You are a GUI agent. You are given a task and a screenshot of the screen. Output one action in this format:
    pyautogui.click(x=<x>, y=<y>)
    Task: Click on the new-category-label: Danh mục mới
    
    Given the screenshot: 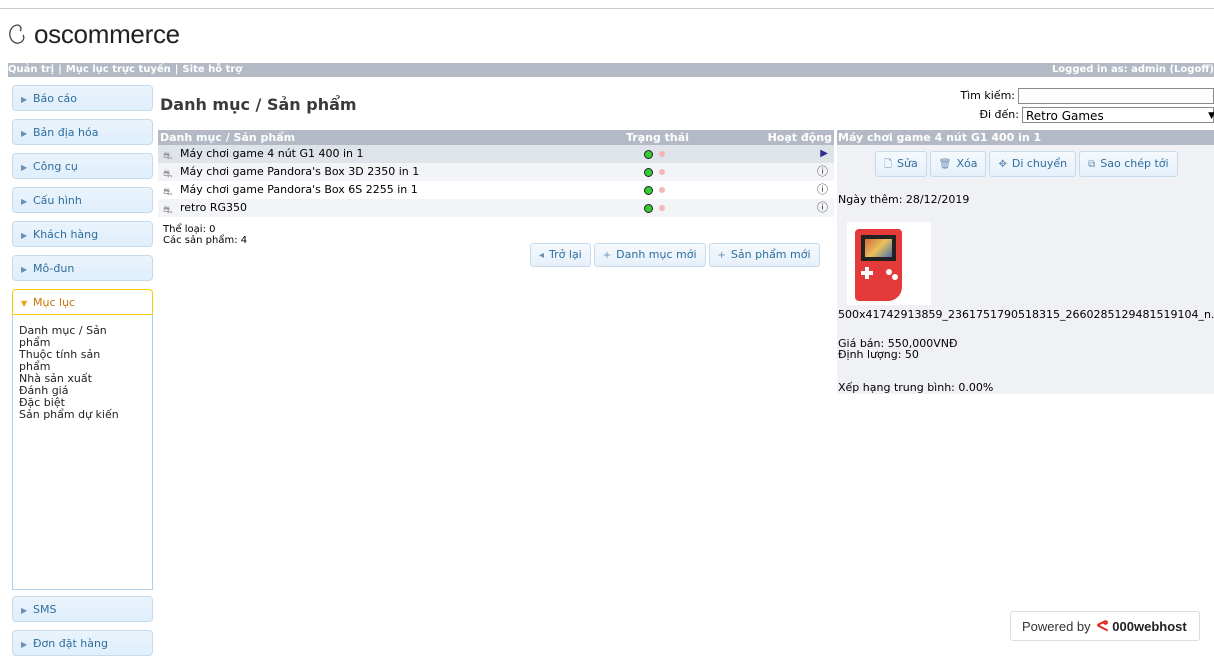 What is the action you would take?
    pyautogui.click(x=656, y=254)
    